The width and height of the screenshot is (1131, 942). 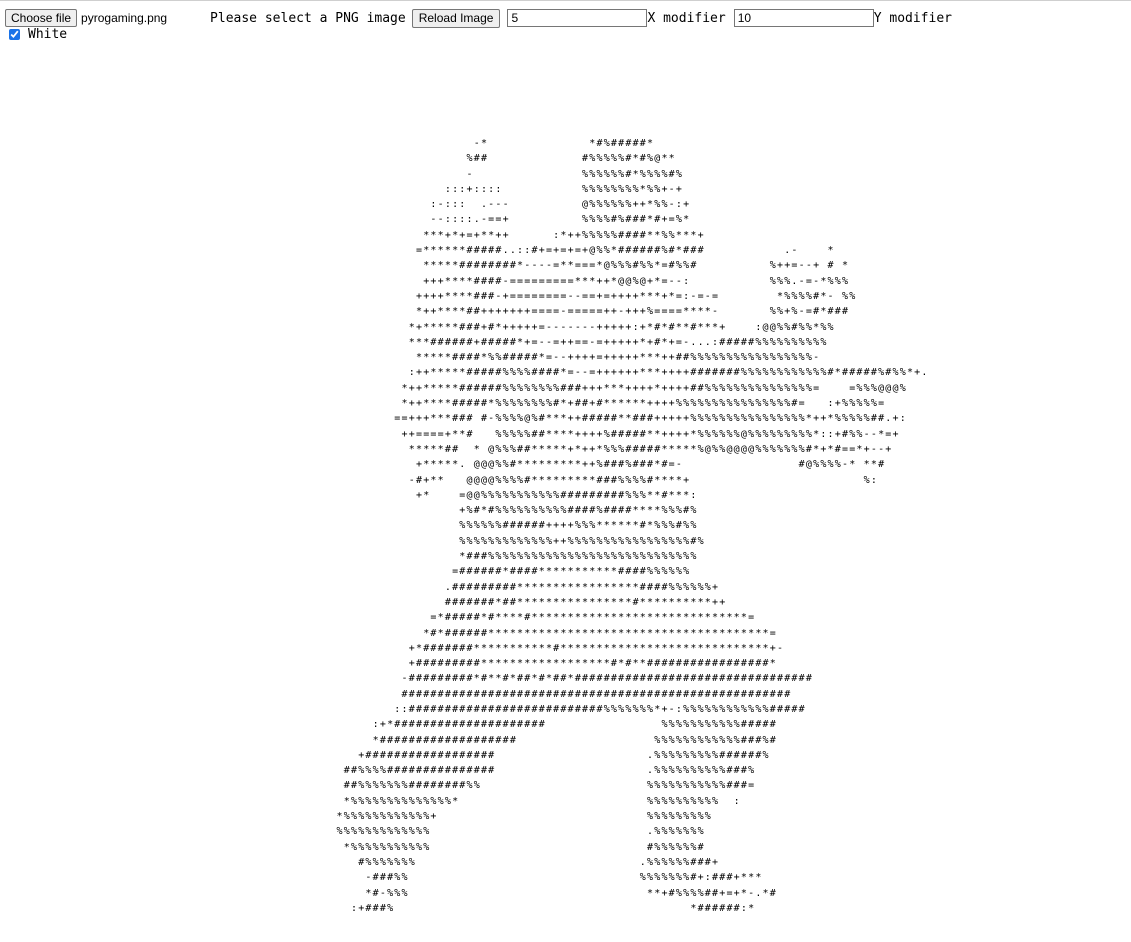 I want to click on white-checkbox-label: White, so click(x=48, y=34).